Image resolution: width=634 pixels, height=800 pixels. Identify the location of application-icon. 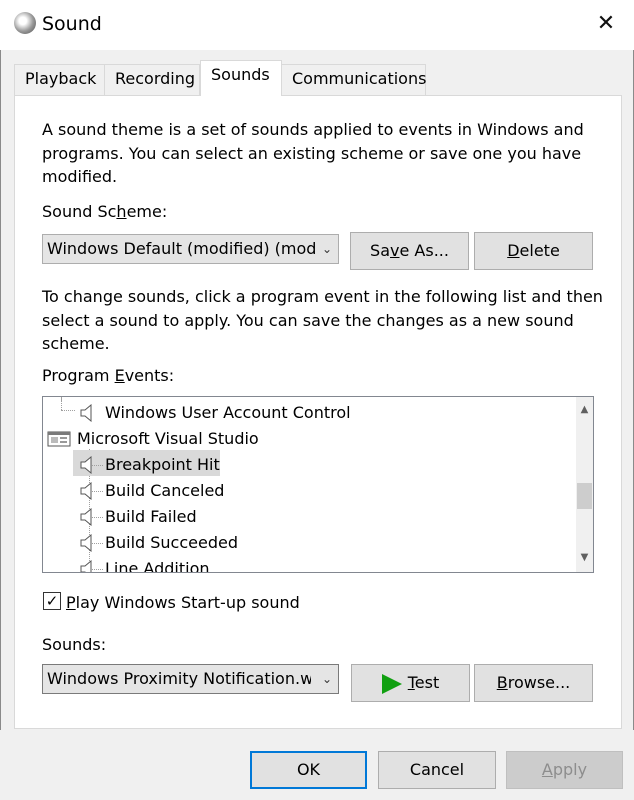
(59, 439).